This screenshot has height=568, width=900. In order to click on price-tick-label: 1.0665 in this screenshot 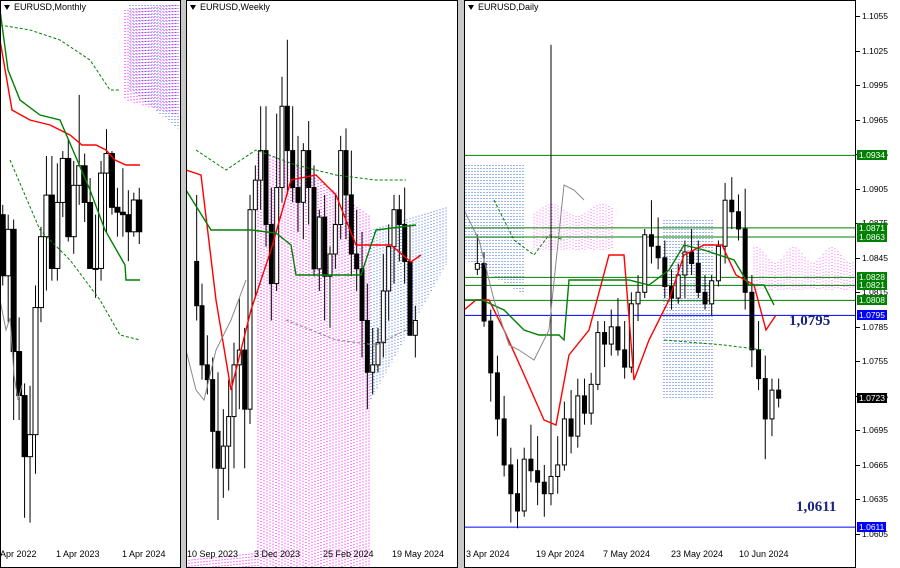, I will do `click(875, 464)`.